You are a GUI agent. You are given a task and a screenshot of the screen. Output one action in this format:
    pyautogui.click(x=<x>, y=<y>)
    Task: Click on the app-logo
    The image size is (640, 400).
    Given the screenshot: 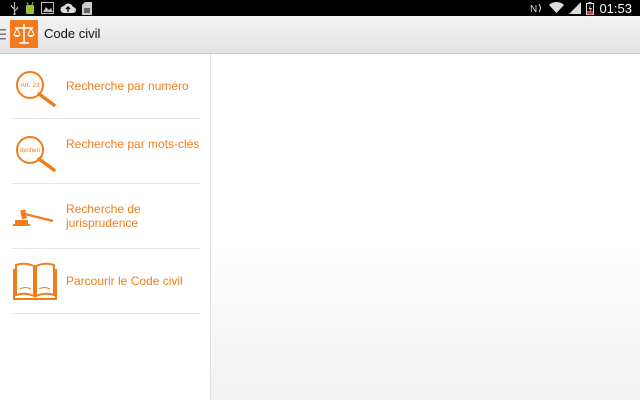 What is the action you would take?
    pyautogui.click(x=24, y=34)
    